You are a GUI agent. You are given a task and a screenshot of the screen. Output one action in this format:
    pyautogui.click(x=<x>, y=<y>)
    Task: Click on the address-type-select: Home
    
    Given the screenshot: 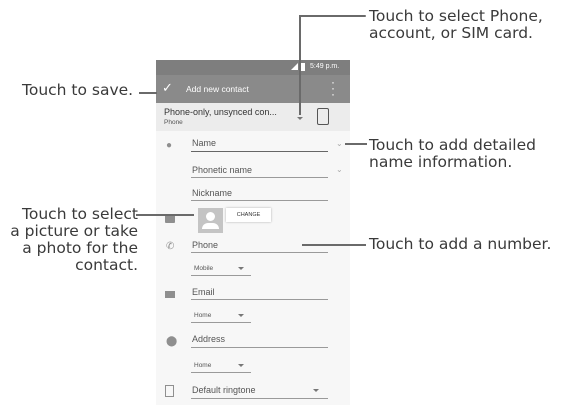 What is the action you would take?
    pyautogui.click(x=202, y=365)
    